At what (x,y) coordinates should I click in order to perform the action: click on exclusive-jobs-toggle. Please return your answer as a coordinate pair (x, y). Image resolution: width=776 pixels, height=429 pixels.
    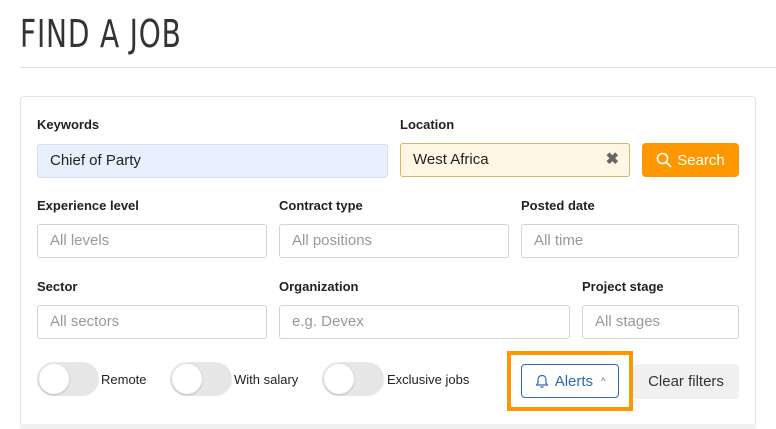
    Looking at the image, I should click on (353, 379).